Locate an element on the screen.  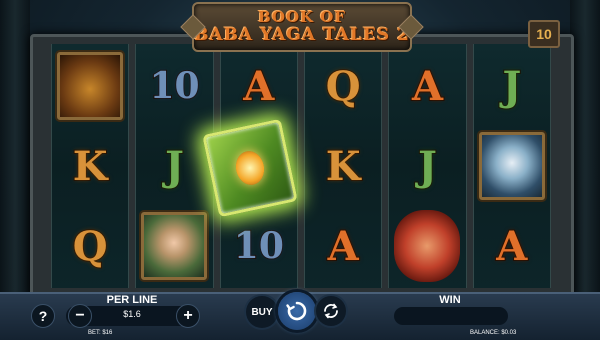
reel-2-row-1: 10 is located at coordinates (174, 86).